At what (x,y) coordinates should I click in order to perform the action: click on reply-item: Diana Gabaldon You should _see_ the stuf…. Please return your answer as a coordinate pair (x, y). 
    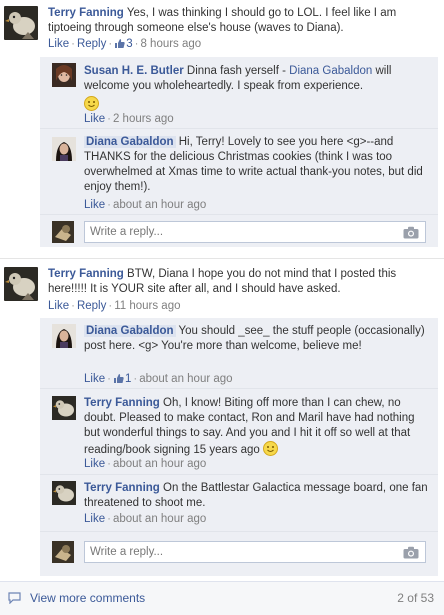
    Looking at the image, I should click on (239, 353).